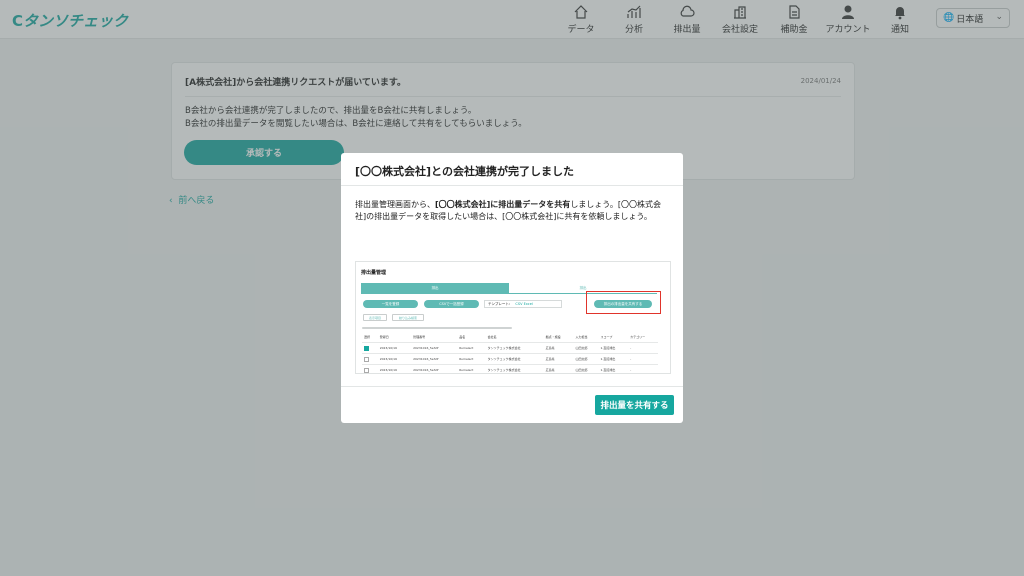  I want to click on checkbox-checked, so click(366, 348).